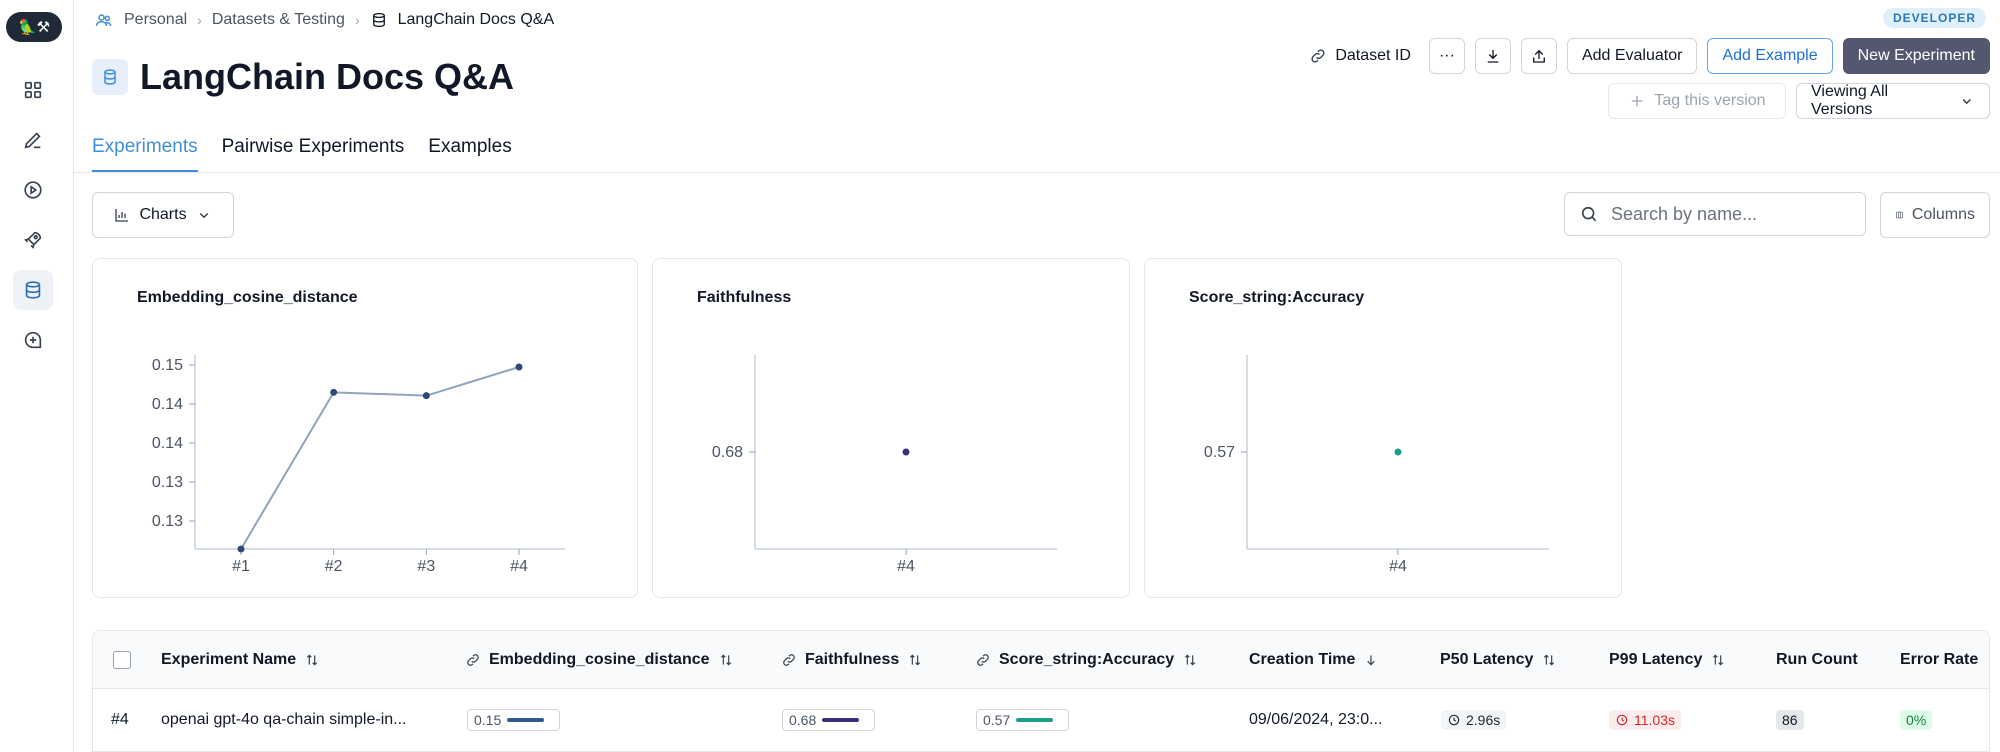 The width and height of the screenshot is (2000, 752). I want to click on col-run-count: Run Count, so click(1817, 660).